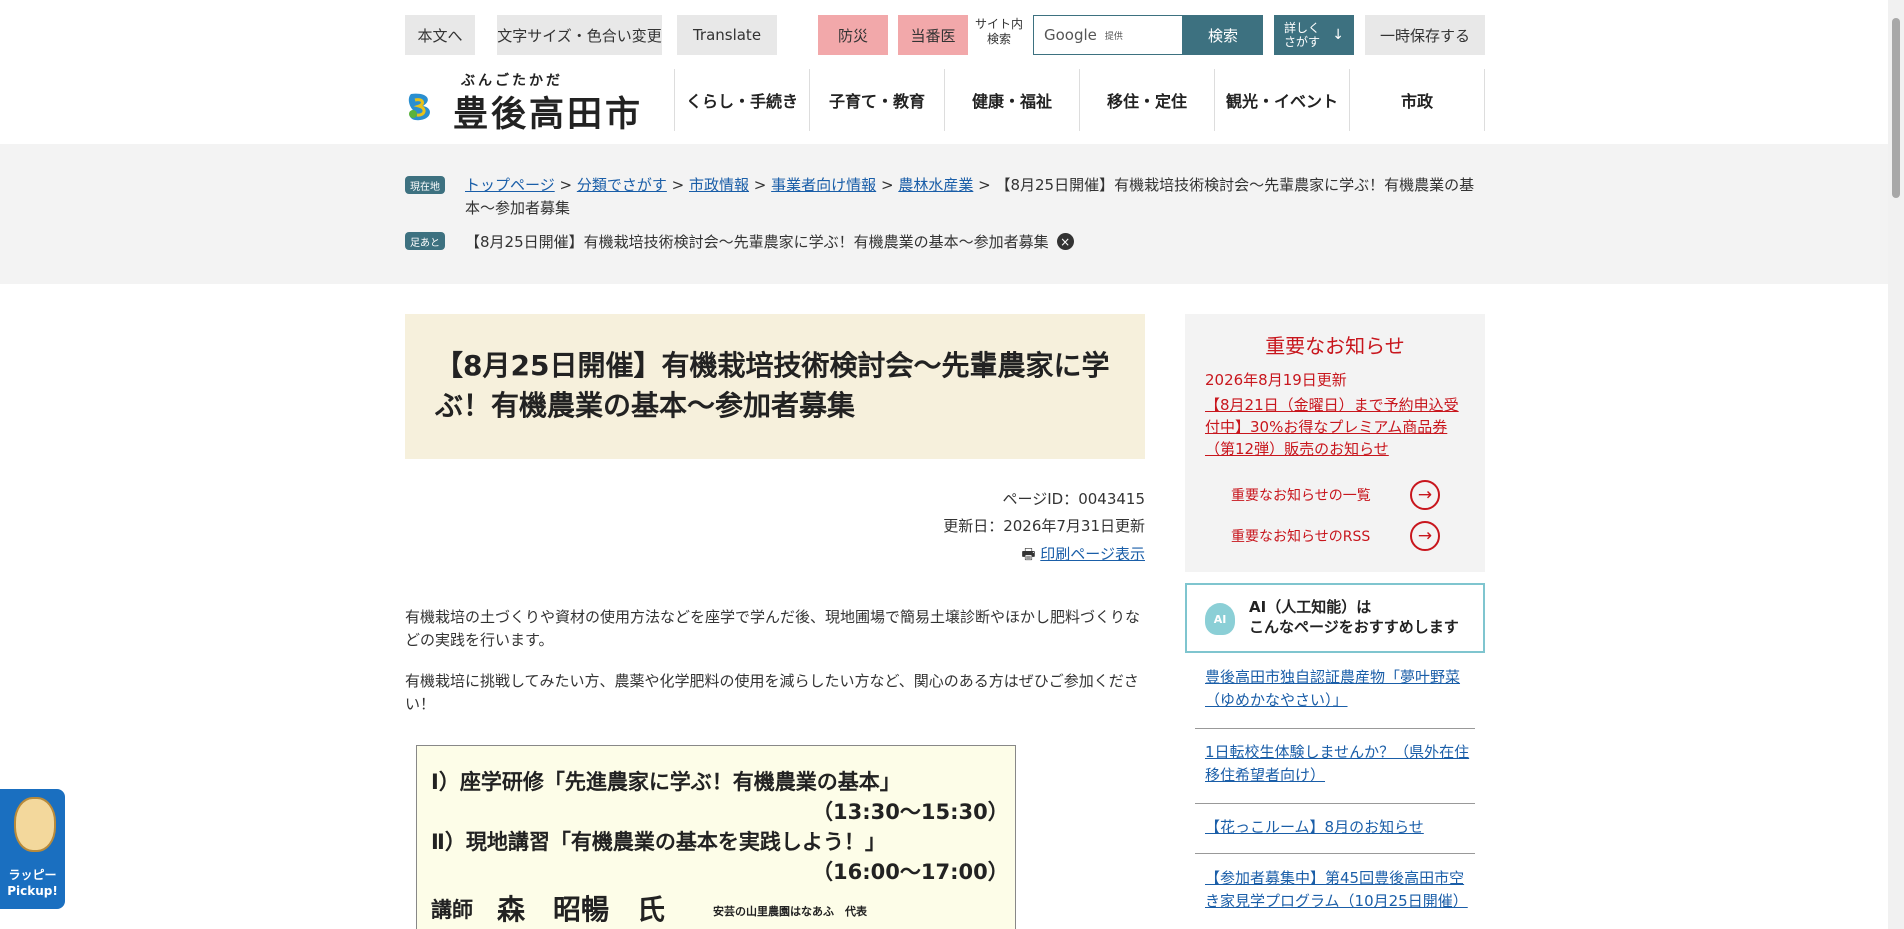 This screenshot has height=929, width=1904. Describe the element at coordinates (1223, 35) in the screenshot. I see `search-button: 検索` at that location.